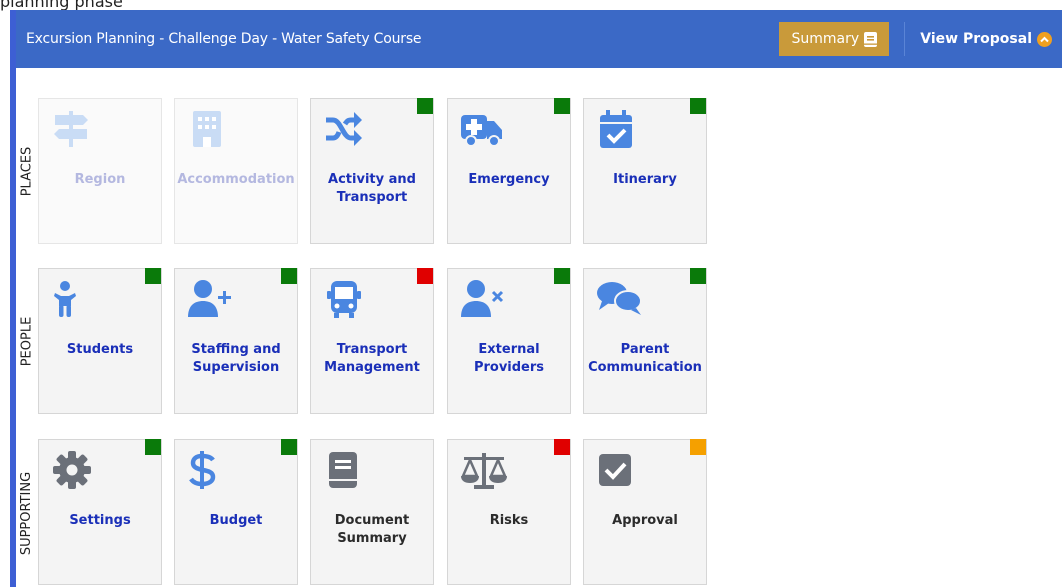  Describe the element at coordinates (509, 171) in the screenshot. I see `tile-emergency: Emergency` at that location.